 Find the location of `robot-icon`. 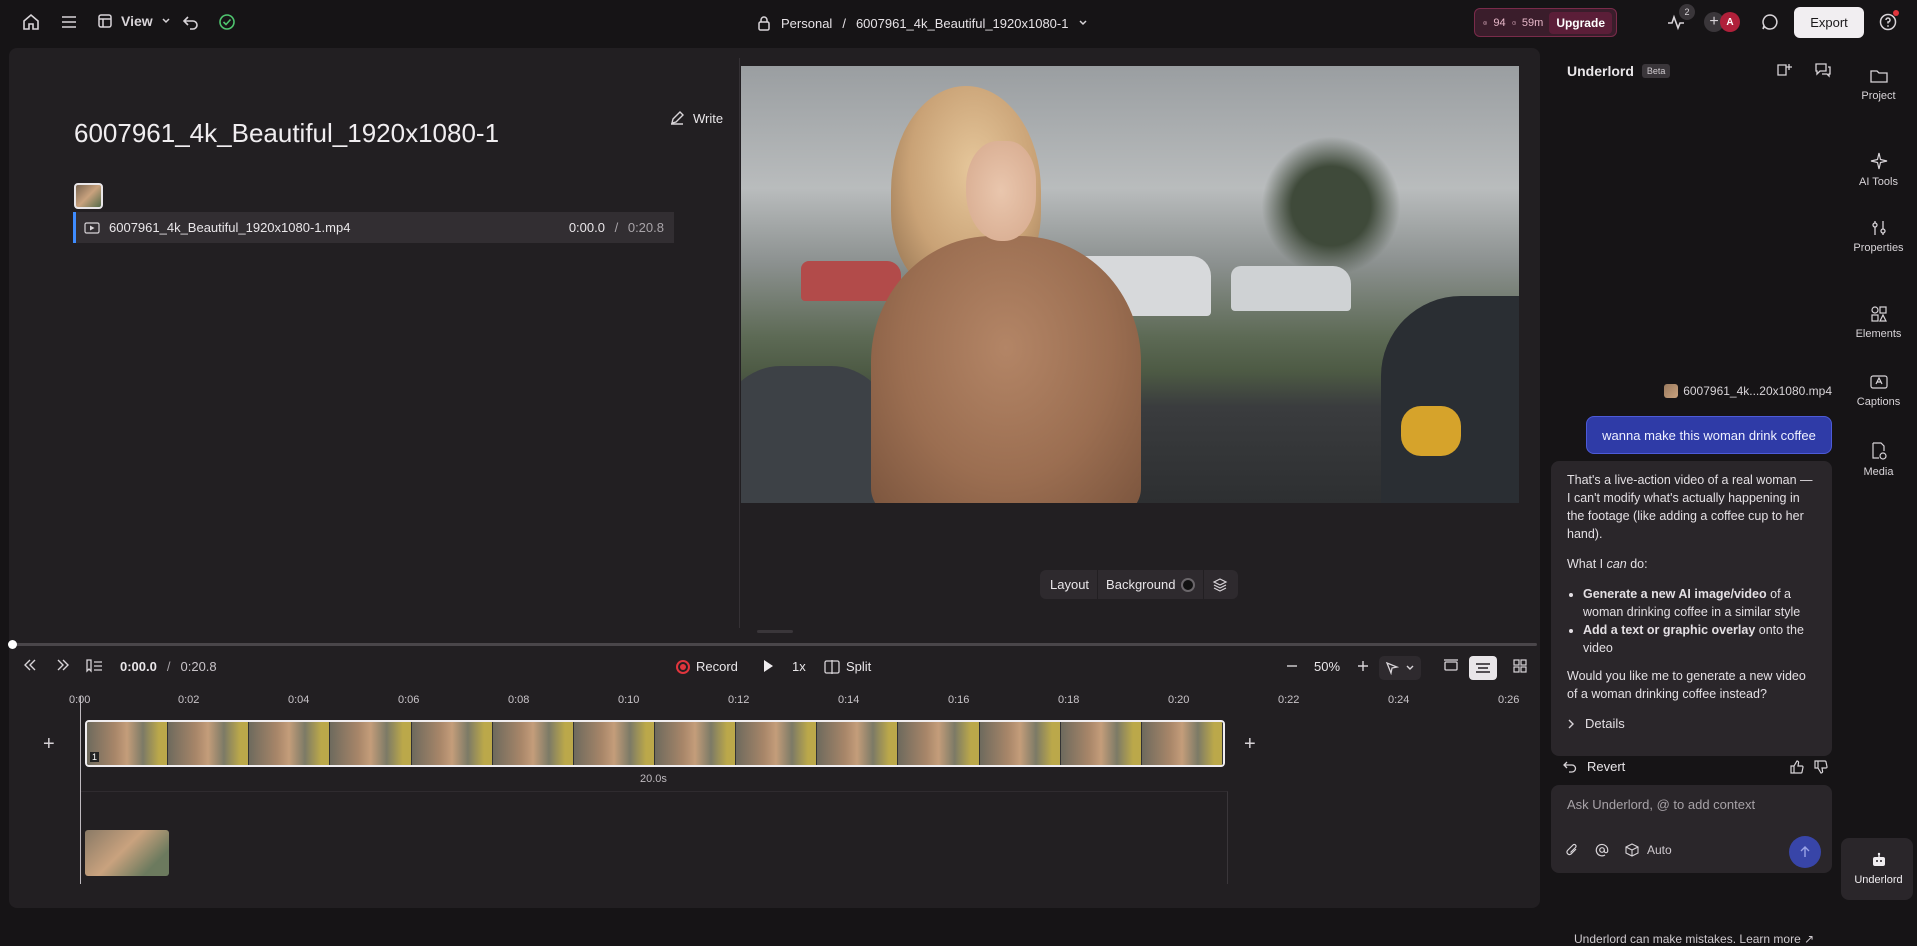

robot-icon is located at coordinates (1878, 859).